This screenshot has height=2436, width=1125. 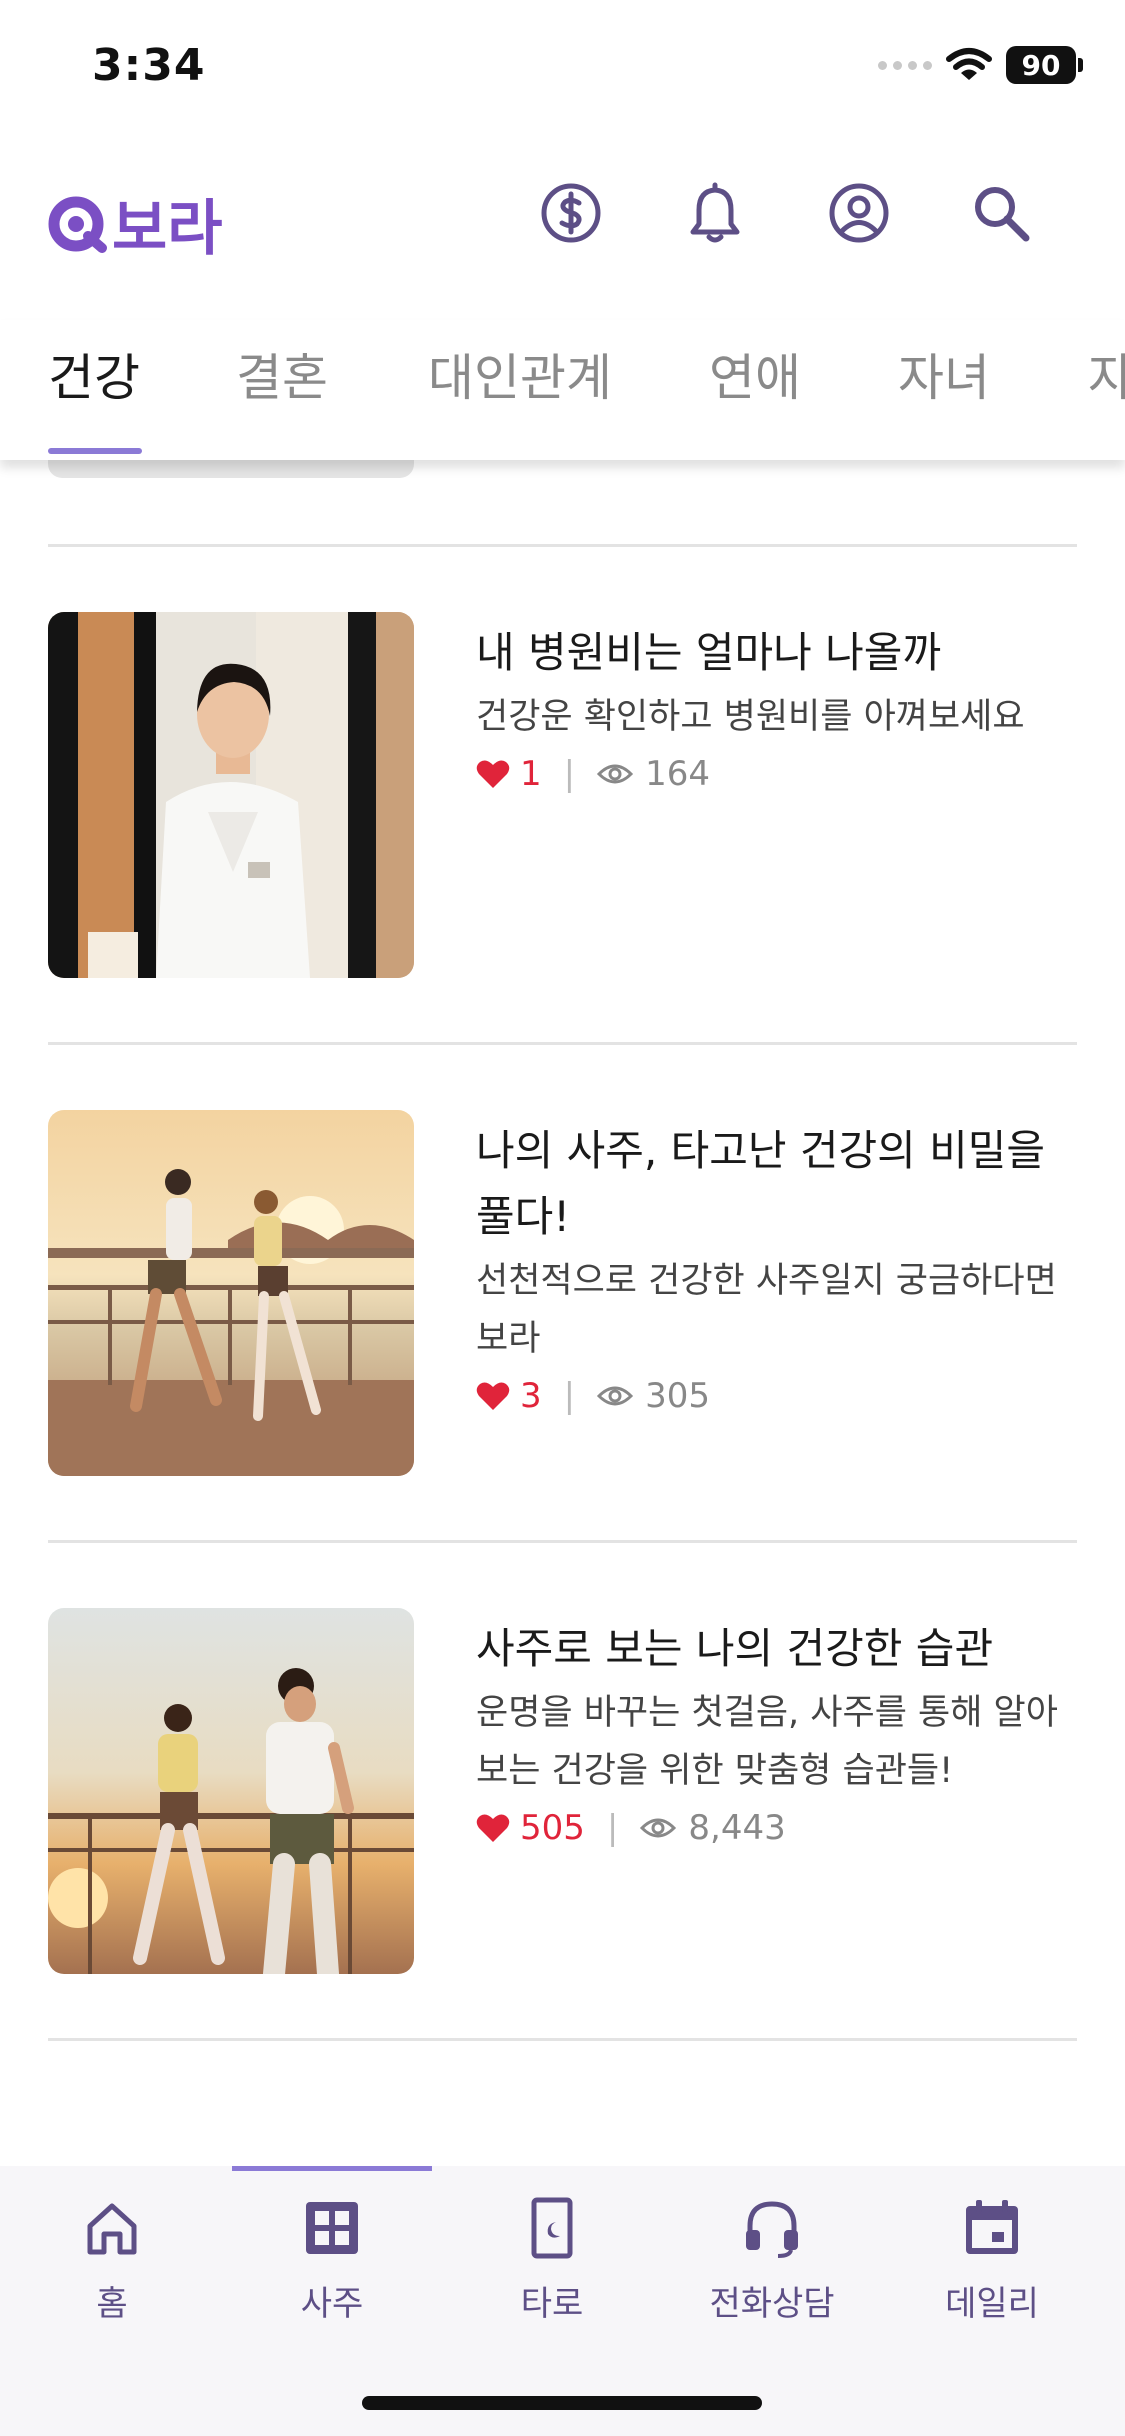 What do you see at coordinates (776, 774) in the screenshot?
I see `article-stats: 1 | 164` at bounding box center [776, 774].